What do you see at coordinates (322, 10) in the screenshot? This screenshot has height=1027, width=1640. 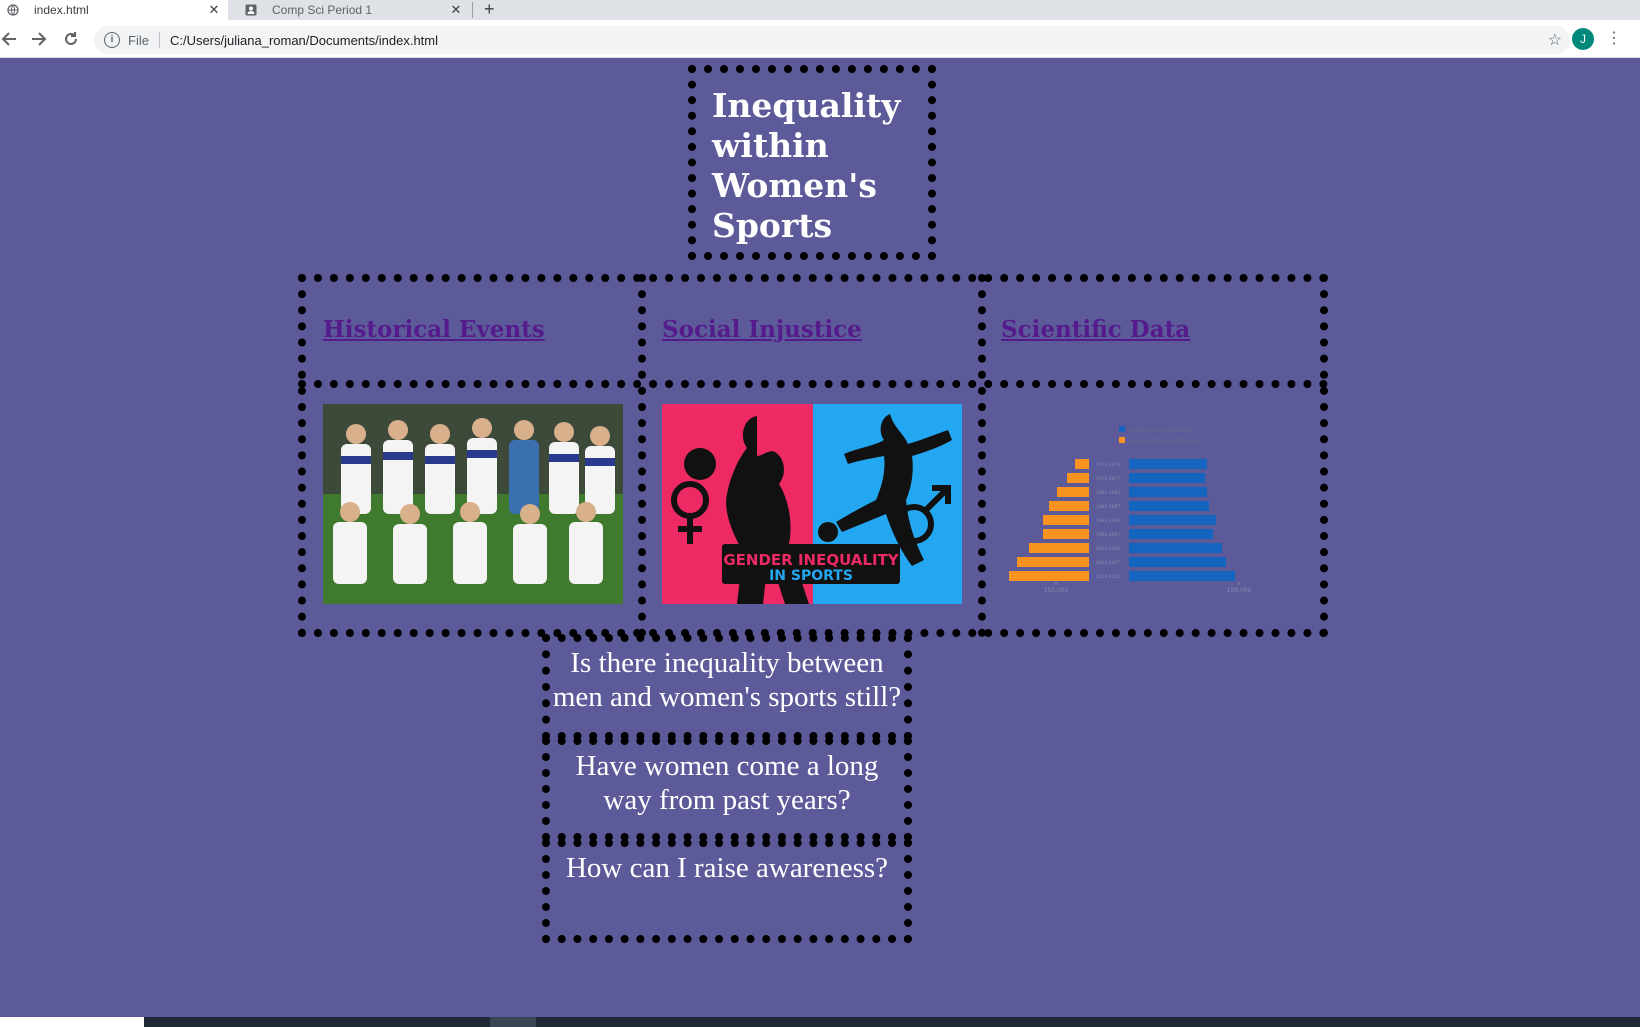 I see `tab-label: Comp Sci Period 1` at bounding box center [322, 10].